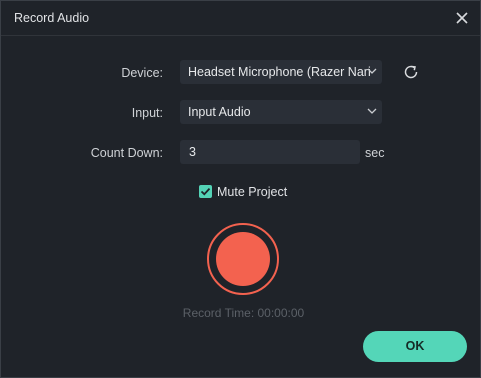 Image resolution: width=481 pixels, height=378 pixels. What do you see at coordinates (147, 113) in the screenshot?
I see `input-label: Input:` at bounding box center [147, 113].